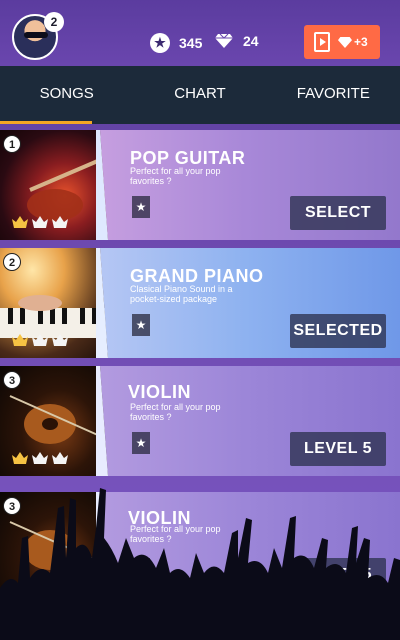 This screenshot has width=400, height=640. Describe the element at coordinates (54, 22) in the screenshot. I see `level-badge: 2` at that location.